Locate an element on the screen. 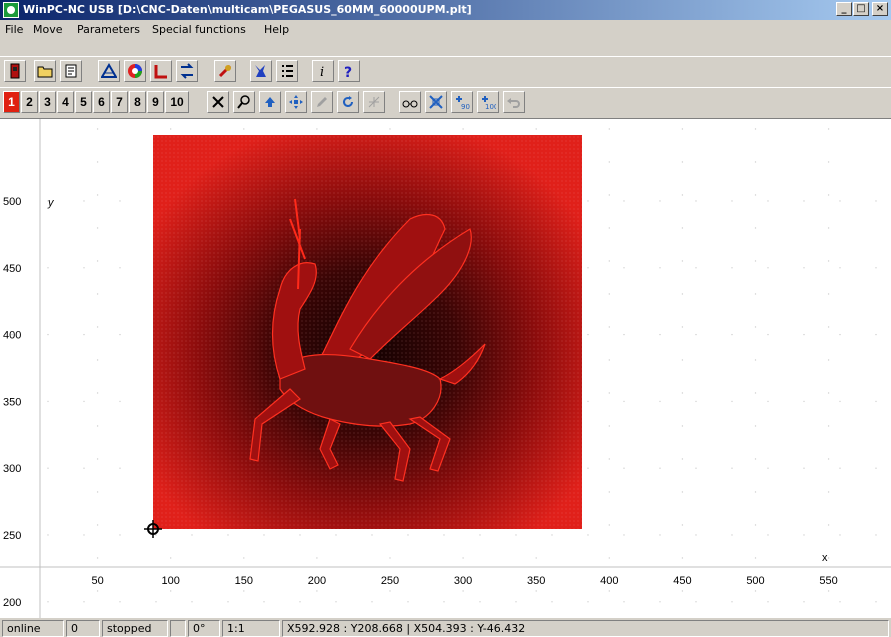 The width and height of the screenshot is (891, 637). x-tick-label: 450 is located at coordinates (682, 581).